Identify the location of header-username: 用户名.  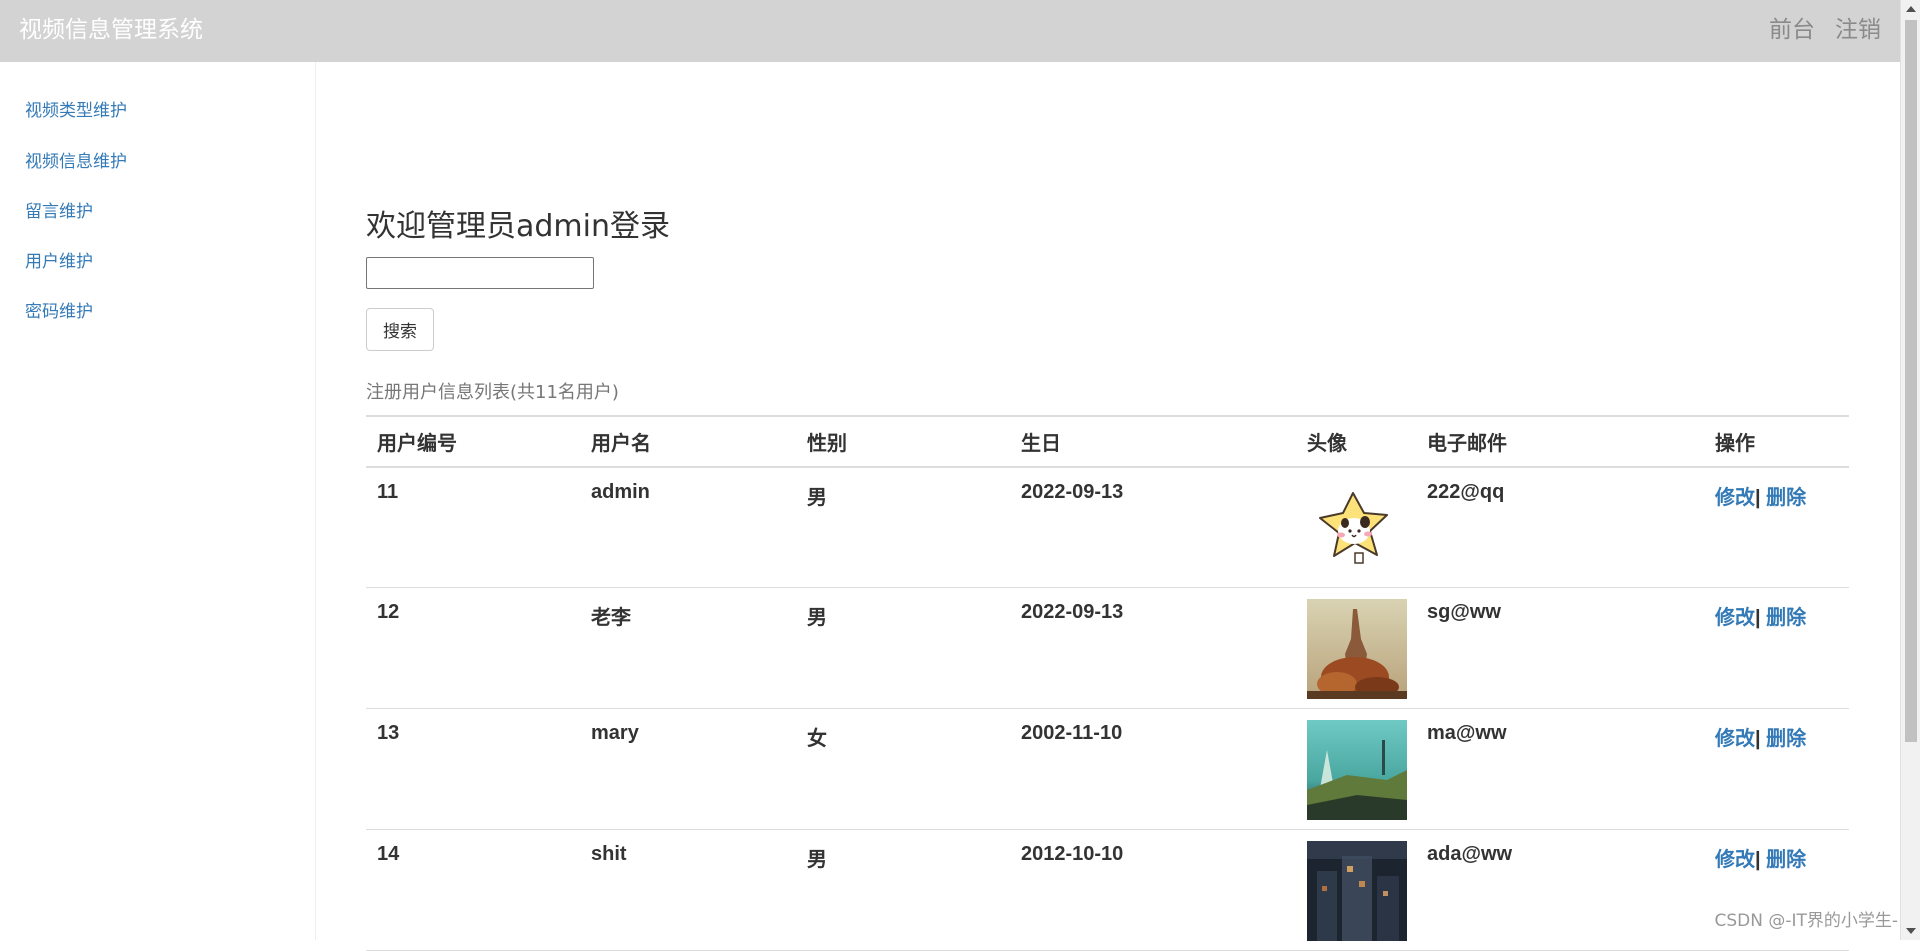
(688, 441).